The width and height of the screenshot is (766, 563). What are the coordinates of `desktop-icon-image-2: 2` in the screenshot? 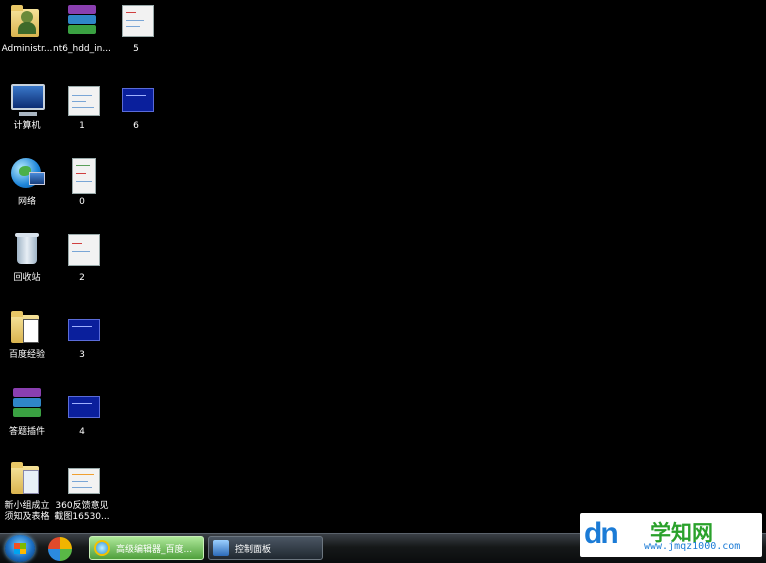 It's located at (82, 258).